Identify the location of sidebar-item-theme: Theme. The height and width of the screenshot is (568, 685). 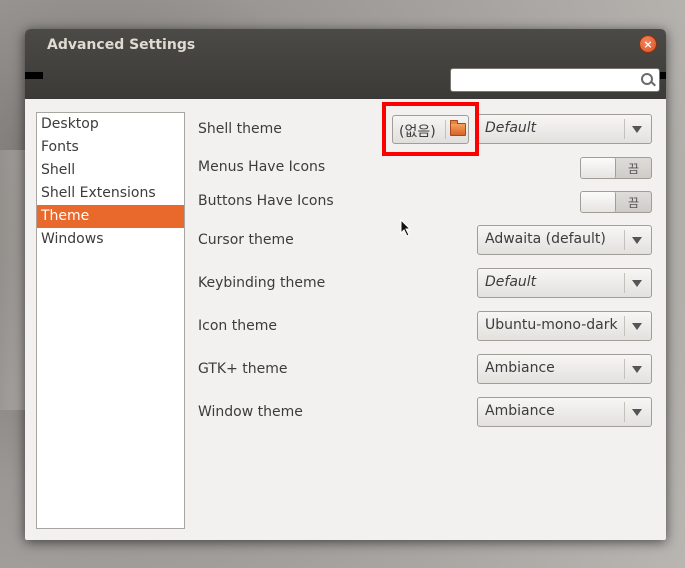
(110, 216).